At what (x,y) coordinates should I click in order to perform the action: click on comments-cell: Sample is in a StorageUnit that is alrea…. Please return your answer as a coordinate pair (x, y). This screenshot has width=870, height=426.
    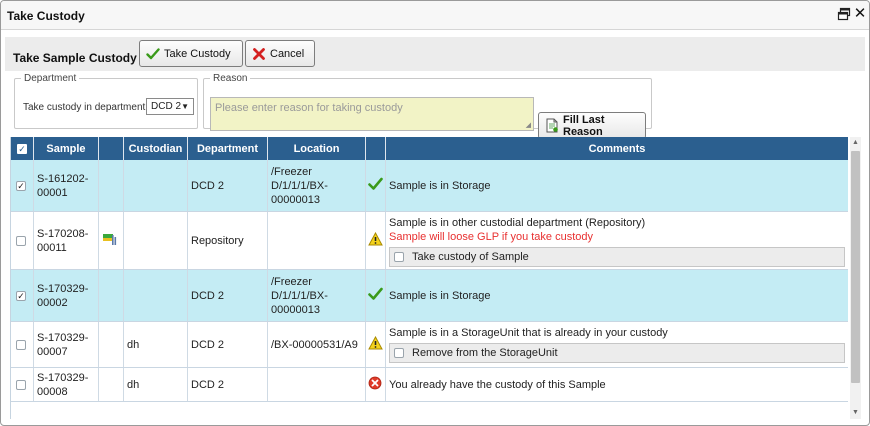
    Looking at the image, I should click on (617, 344).